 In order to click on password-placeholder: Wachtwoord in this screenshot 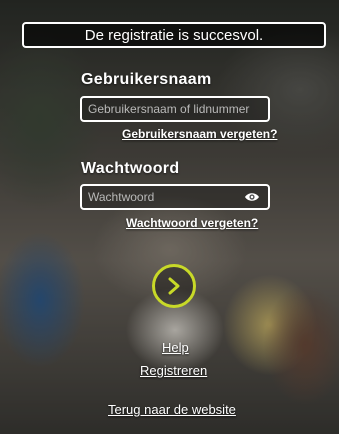, I will do `click(121, 197)`.